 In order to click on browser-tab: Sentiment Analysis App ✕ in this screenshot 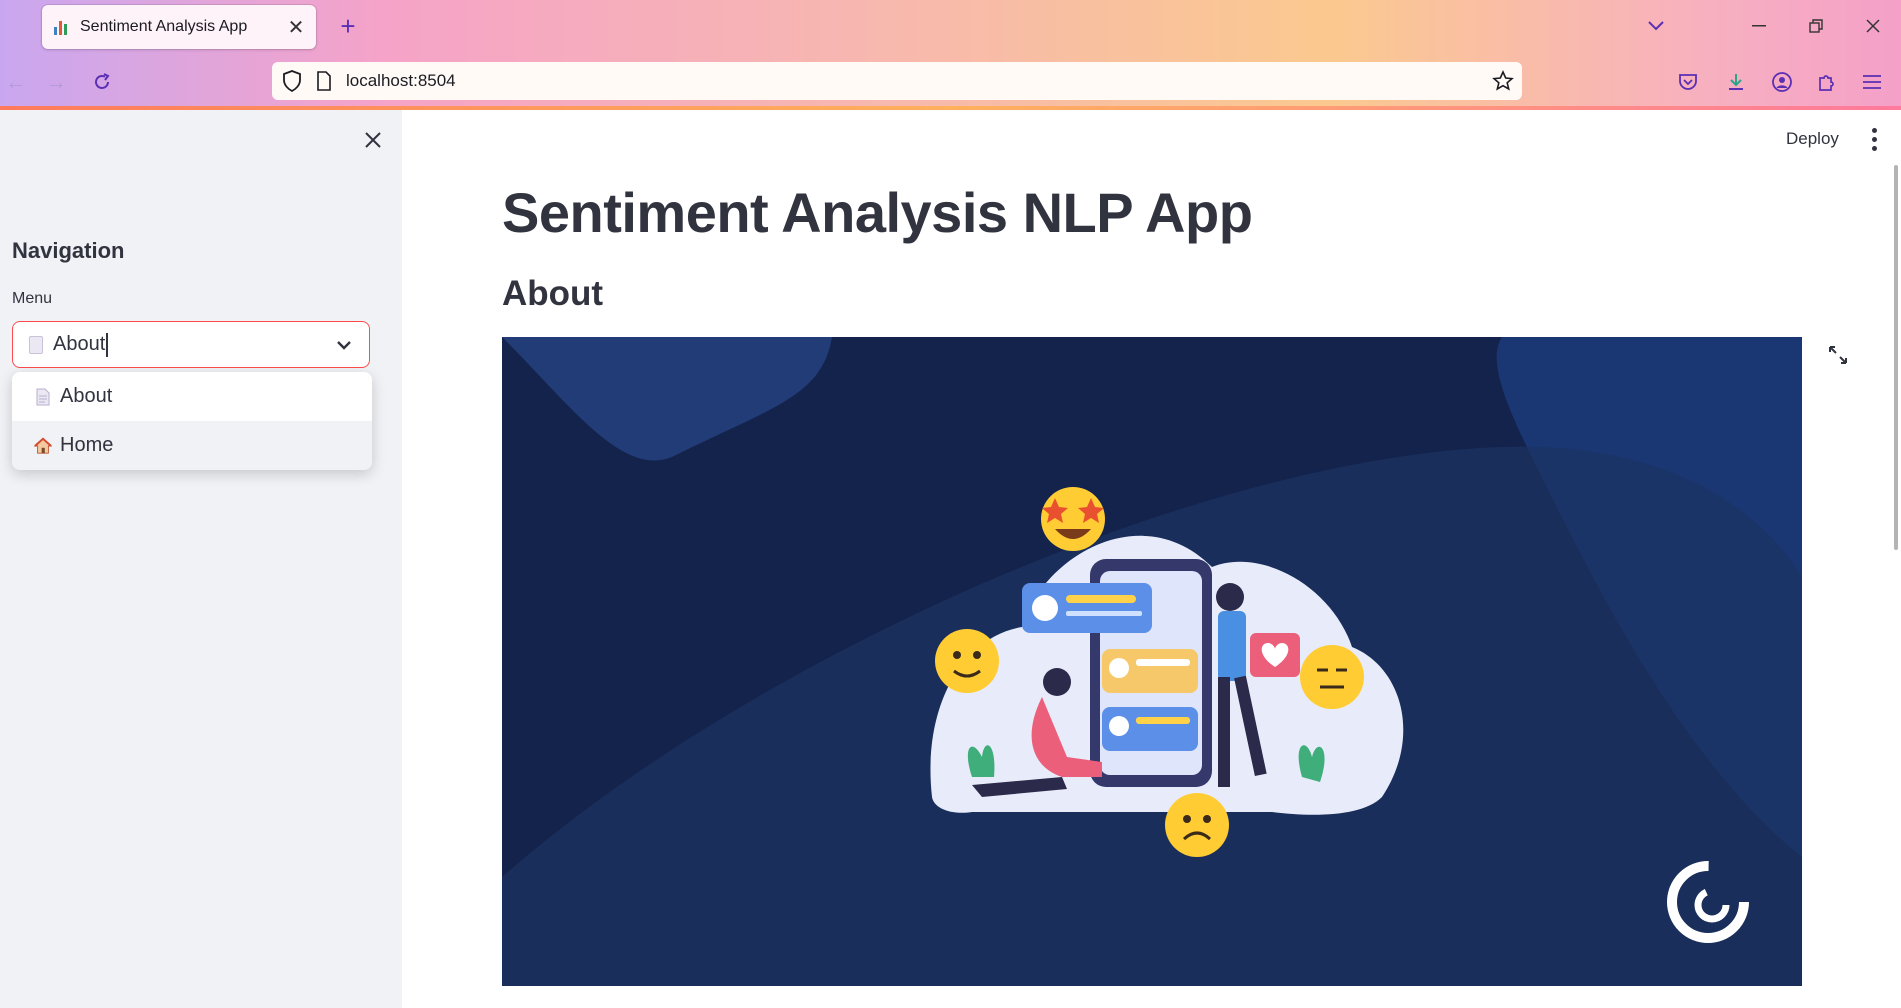, I will do `click(179, 27)`.